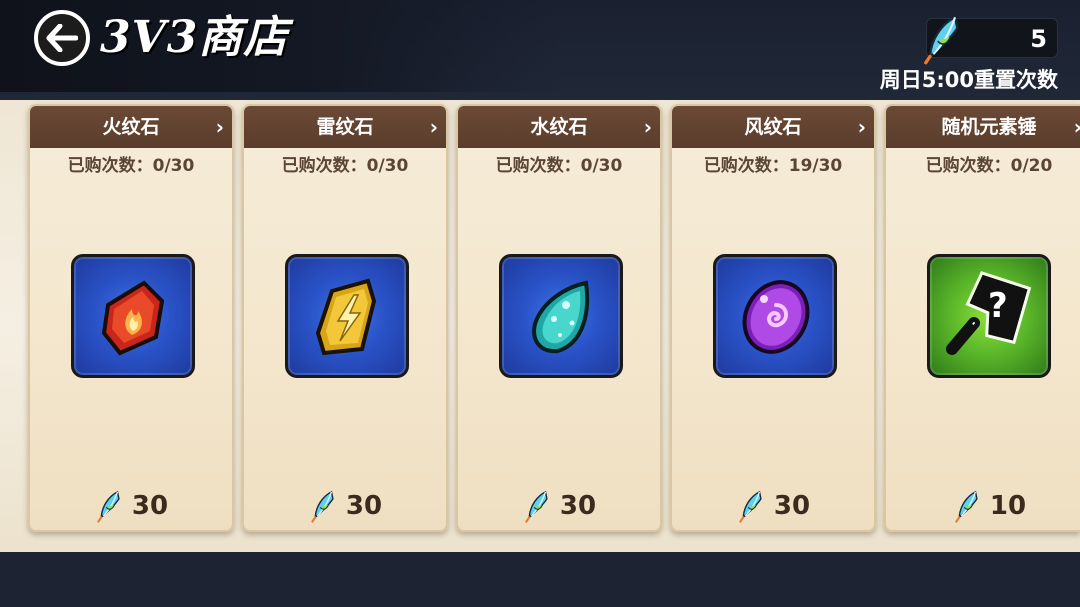  Describe the element at coordinates (1008, 506) in the screenshot. I see `price-value: 10` at that location.